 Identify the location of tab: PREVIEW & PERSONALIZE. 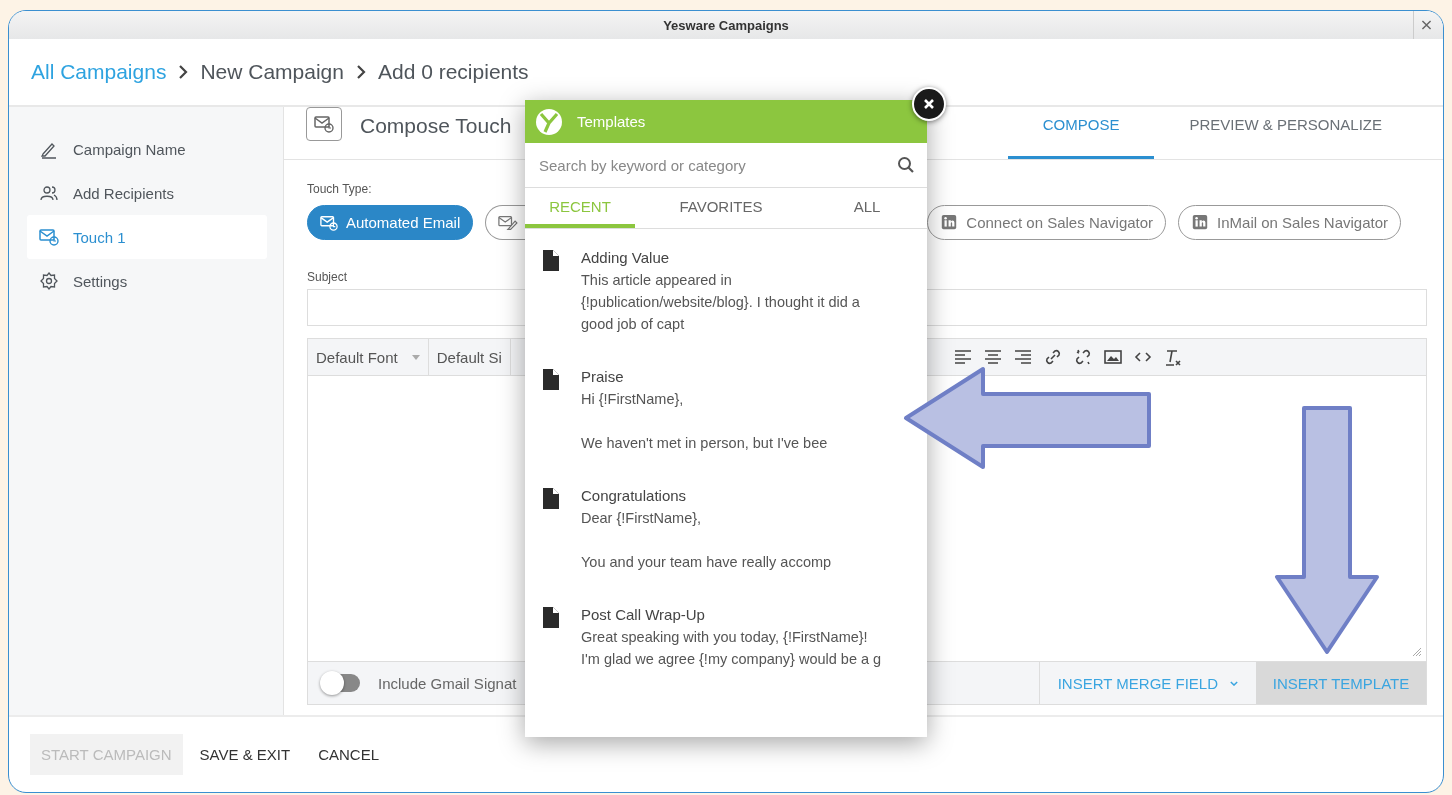
(1285, 133).